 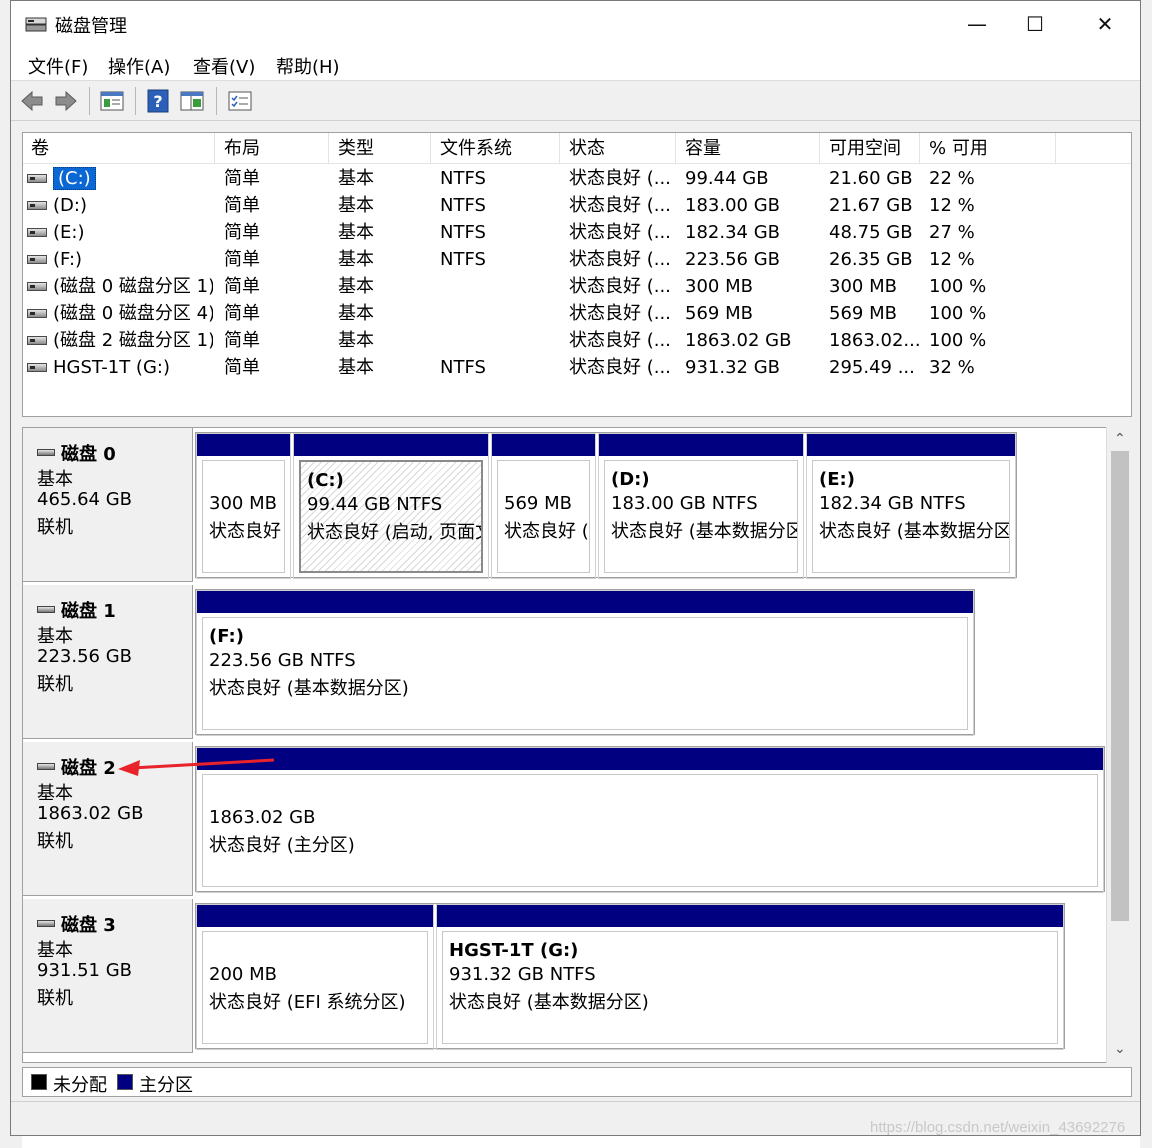 What do you see at coordinates (750, 987) in the screenshot?
I see `partition-body: HGST-1T (G:) 931.32 GB NTFS 状态良好 (基本数据分区)` at bounding box center [750, 987].